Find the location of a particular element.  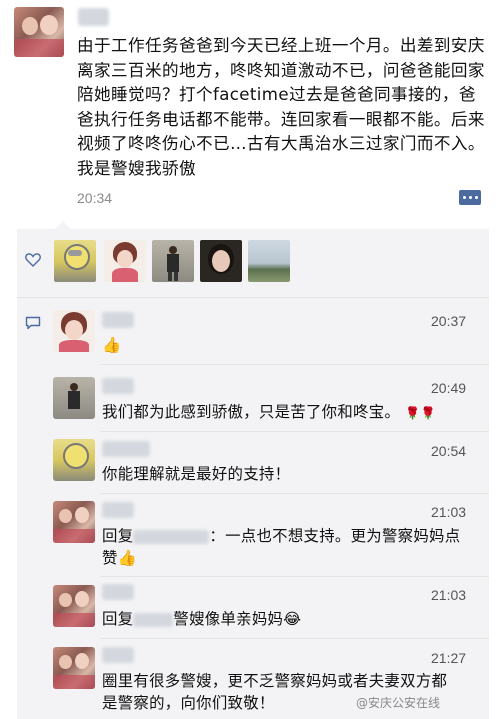

rose-emoji: 🌹🌹 is located at coordinates (420, 413).